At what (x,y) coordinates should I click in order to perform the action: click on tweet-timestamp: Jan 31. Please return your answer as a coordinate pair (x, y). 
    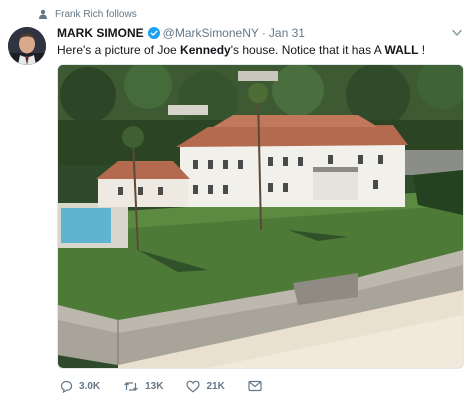
    Looking at the image, I should click on (287, 33).